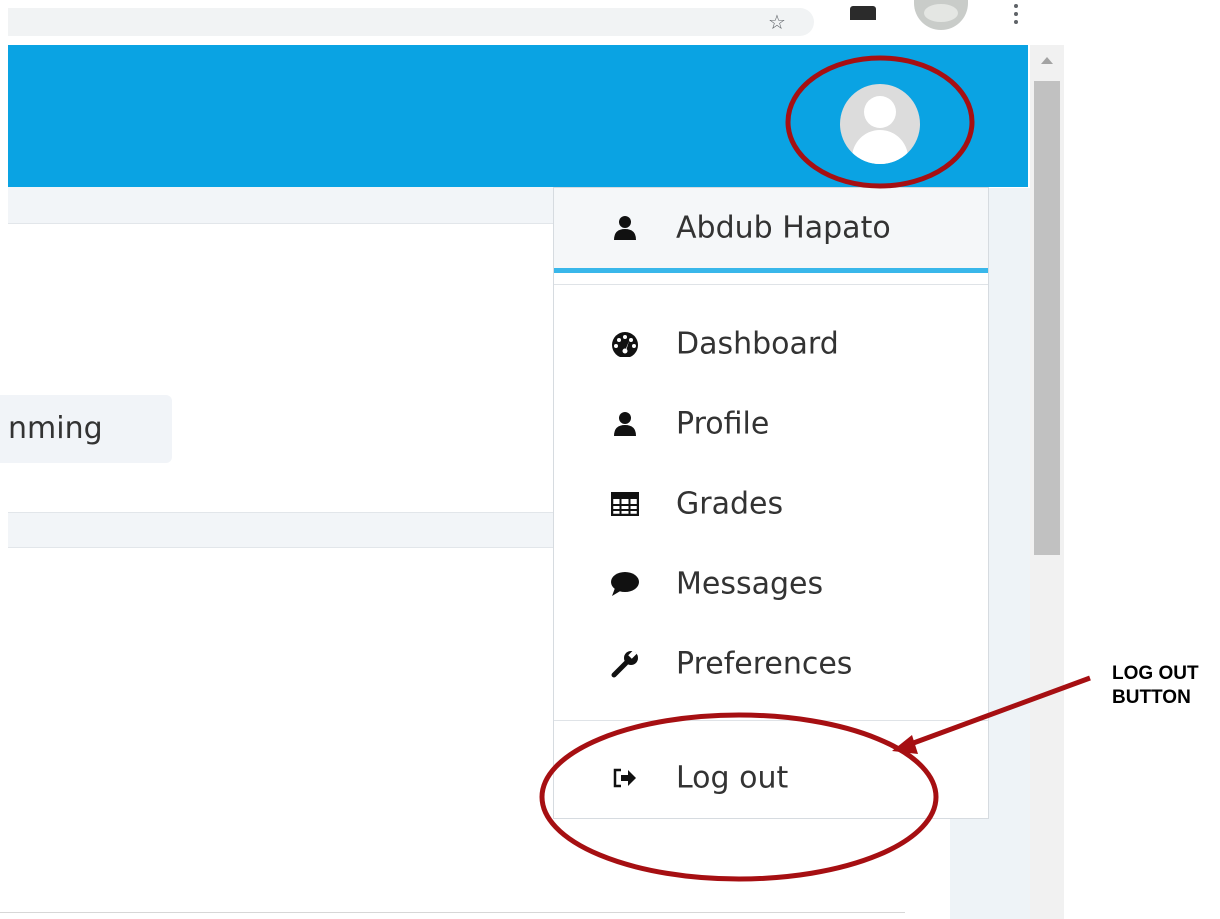 Image resolution: width=1220 pixels, height=919 pixels. What do you see at coordinates (625, 344) in the screenshot?
I see `dashboard-icon` at bounding box center [625, 344].